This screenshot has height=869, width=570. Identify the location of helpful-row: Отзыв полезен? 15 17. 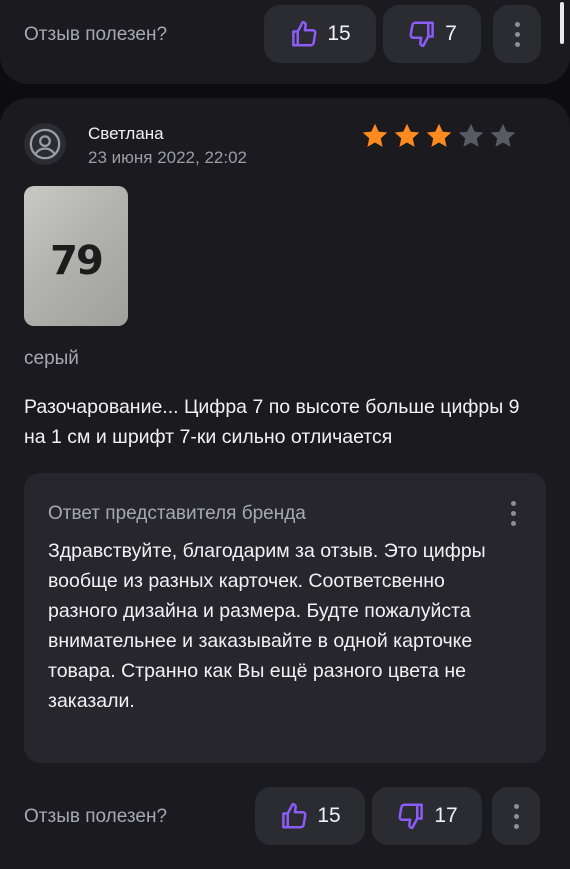
(285, 816).